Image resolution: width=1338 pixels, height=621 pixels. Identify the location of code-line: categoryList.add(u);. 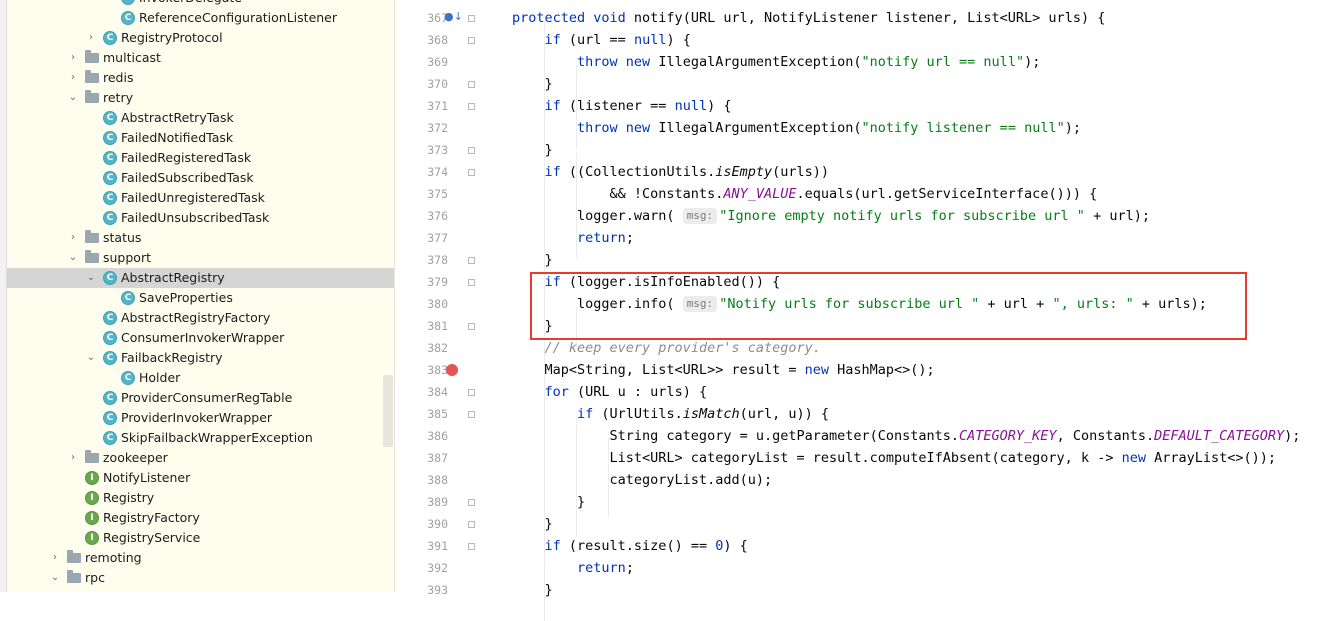
(925, 480).